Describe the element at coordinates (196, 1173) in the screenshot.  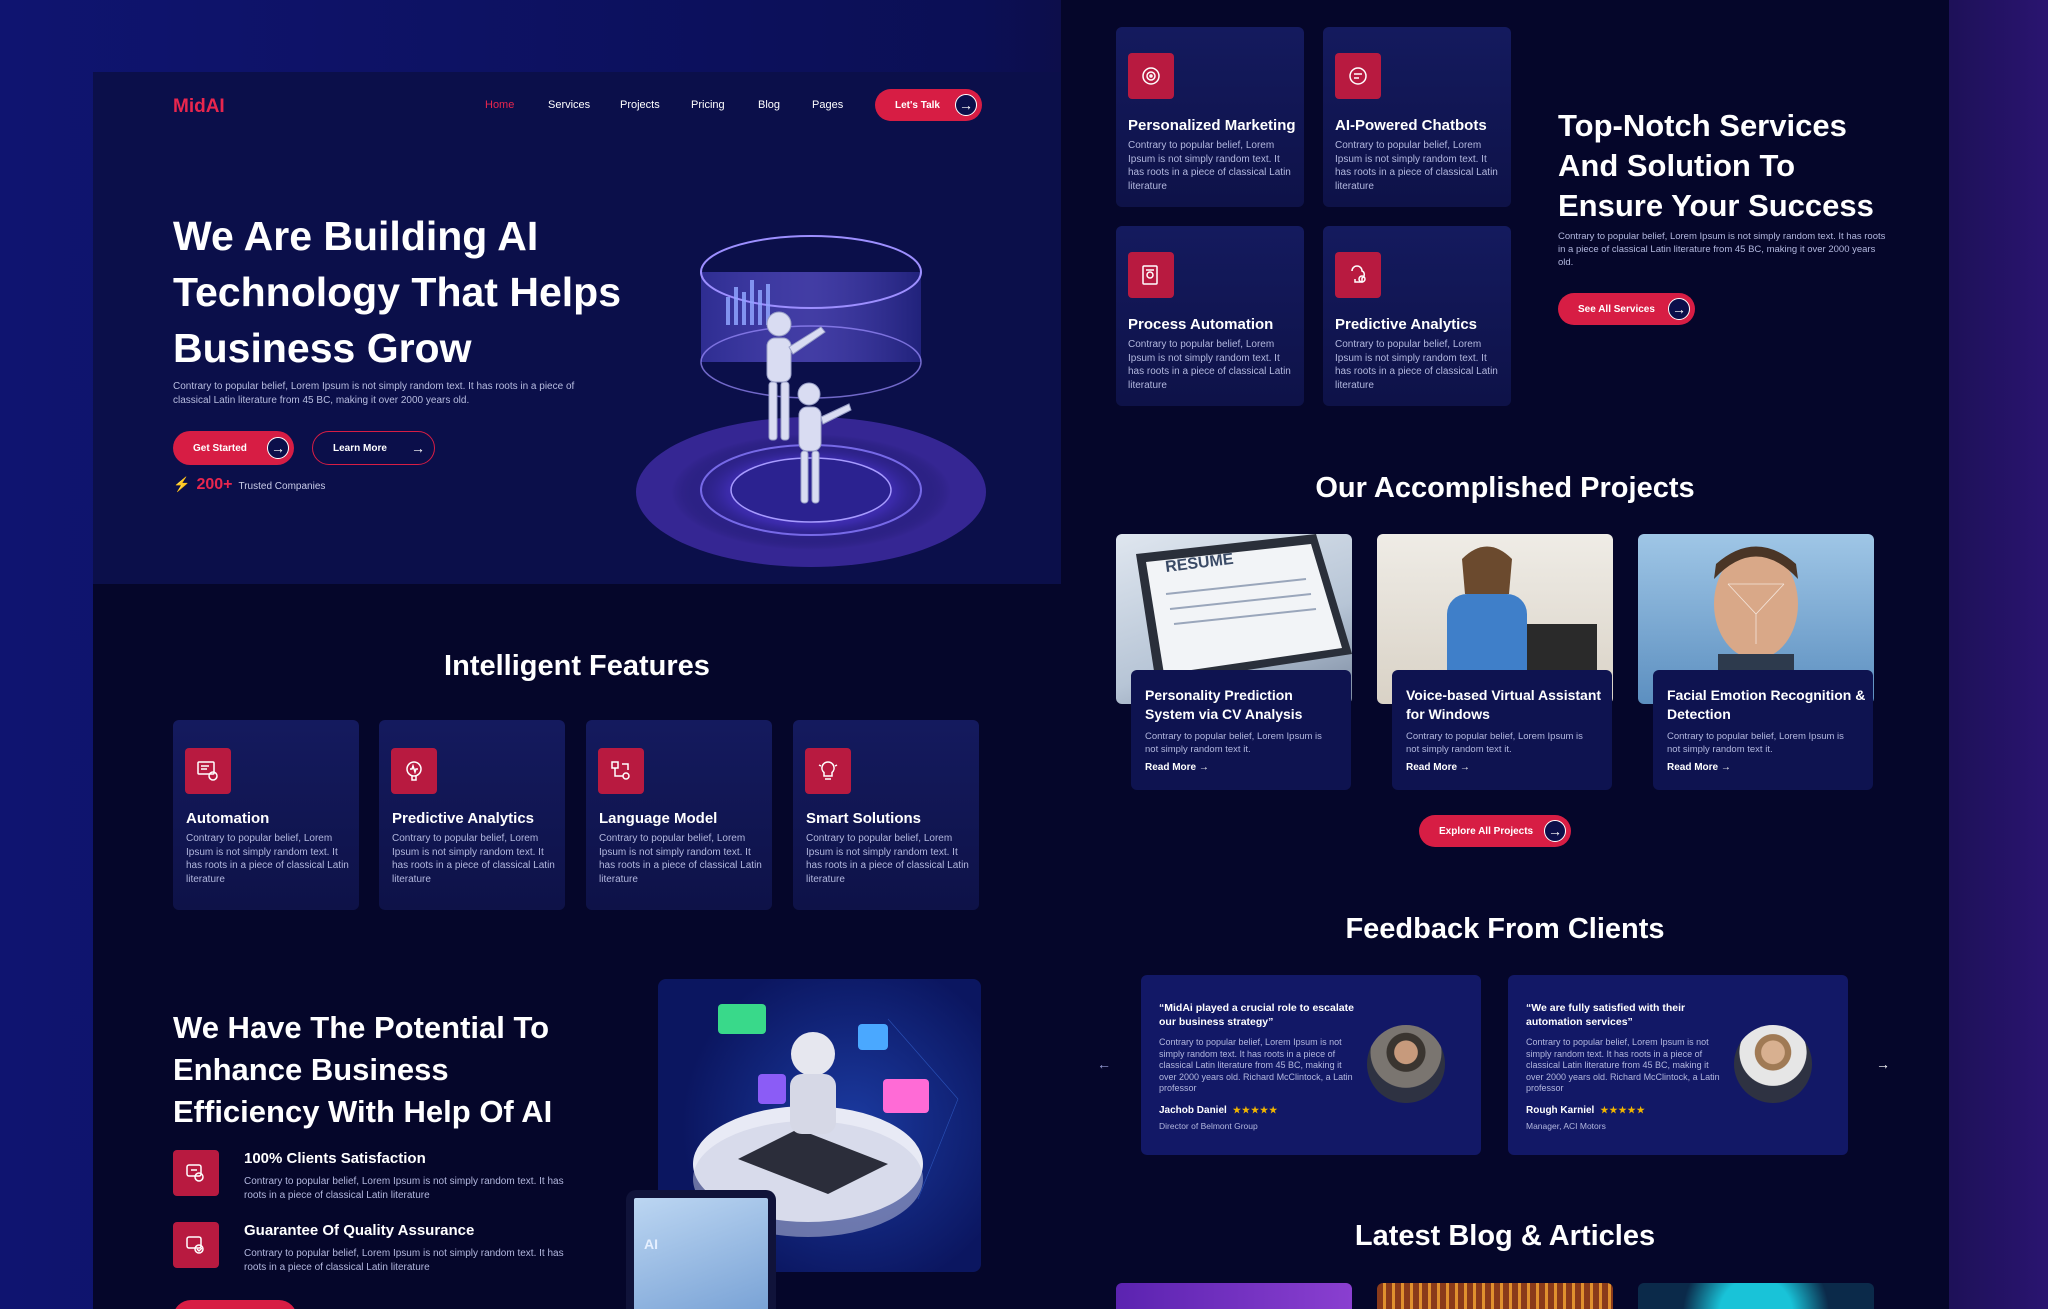
I see `satisfaction-icon` at that location.